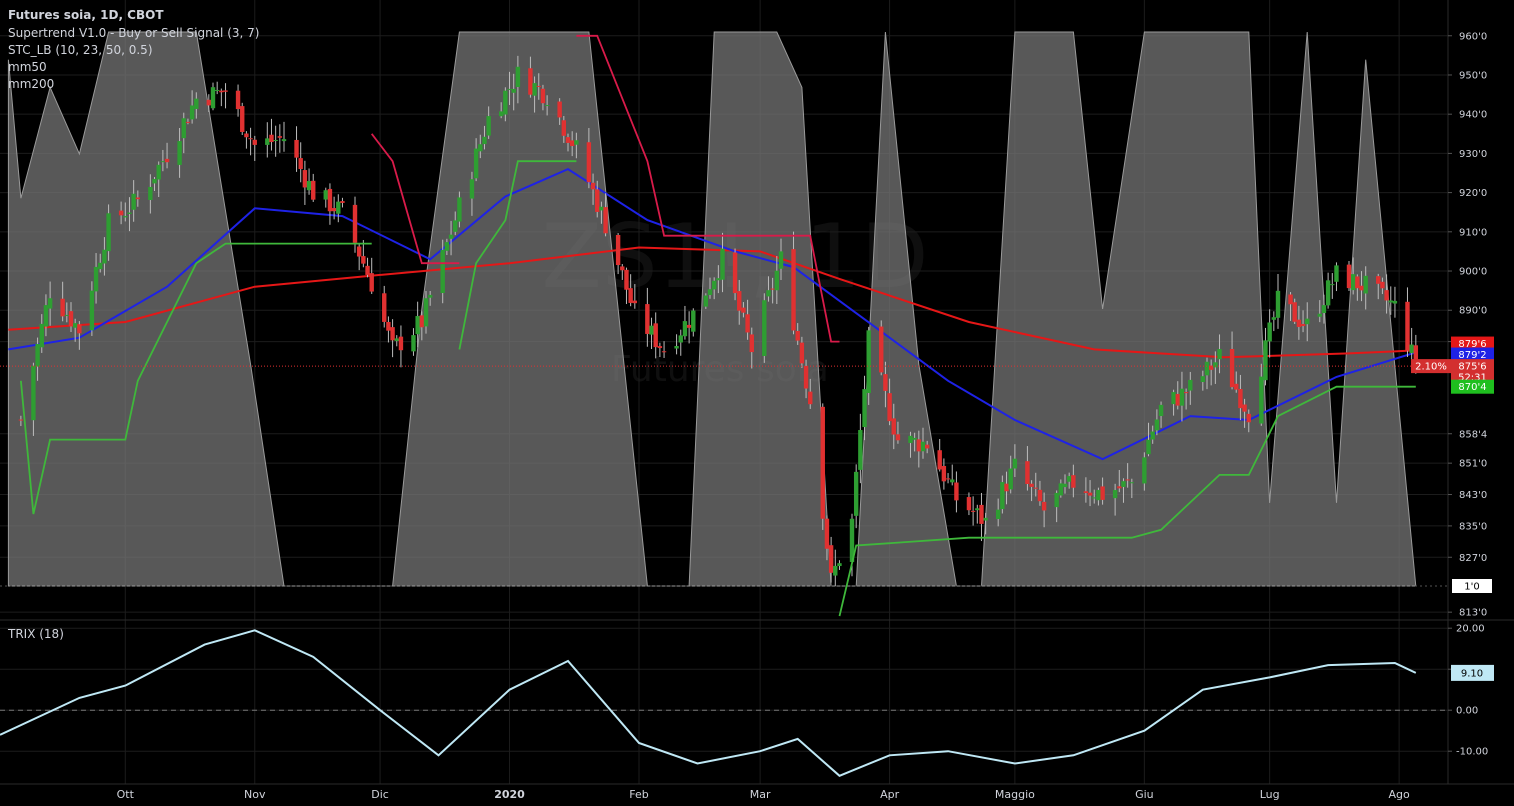 This screenshot has height=806, width=1514. I want to click on stc-badge-text: 1'0, so click(1471, 587).